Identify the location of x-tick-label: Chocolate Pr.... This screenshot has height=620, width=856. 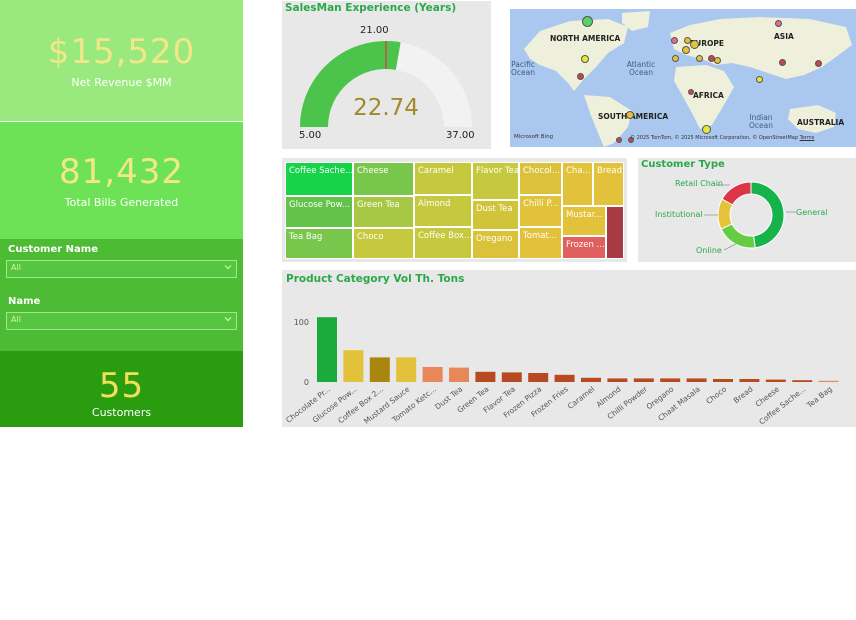
(308, 404).